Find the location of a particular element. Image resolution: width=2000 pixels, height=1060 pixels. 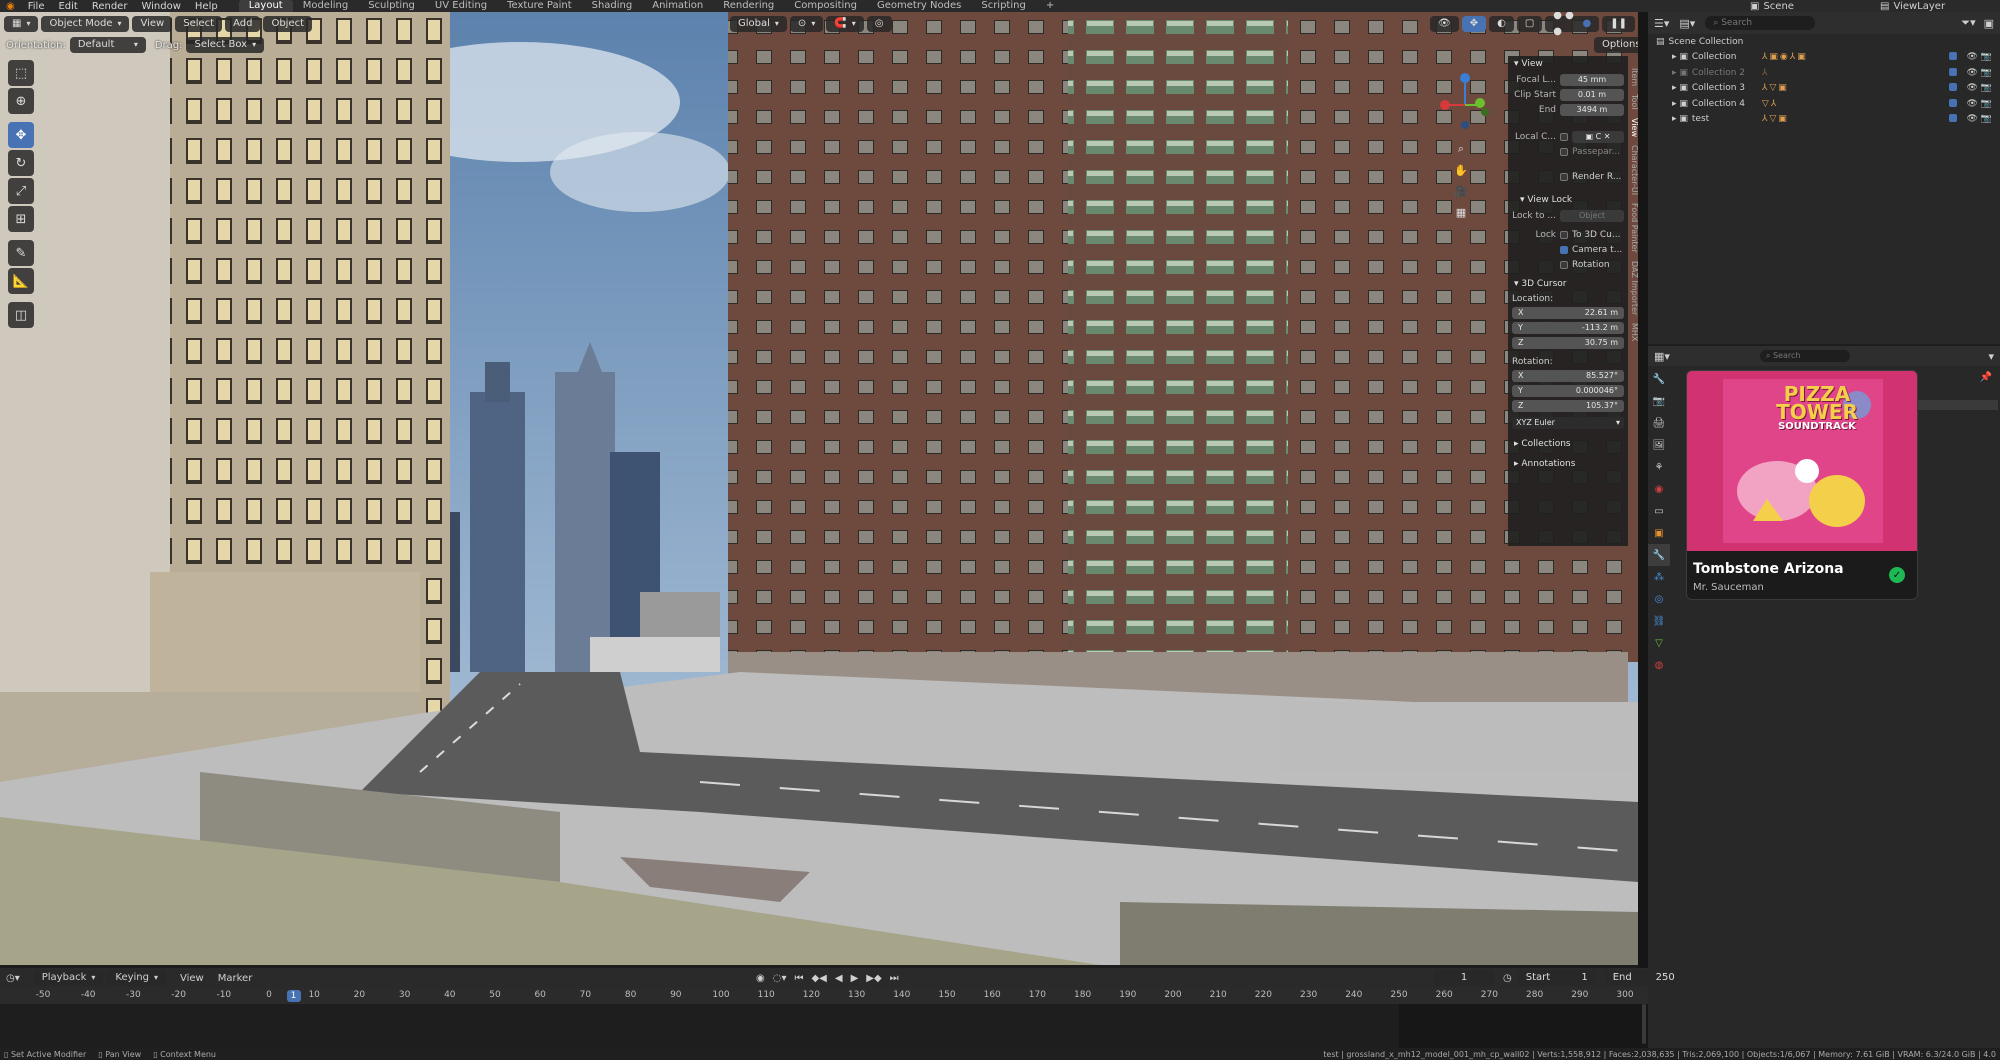

view-layer-tab-icon: 🖼 is located at coordinates (1659, 445).